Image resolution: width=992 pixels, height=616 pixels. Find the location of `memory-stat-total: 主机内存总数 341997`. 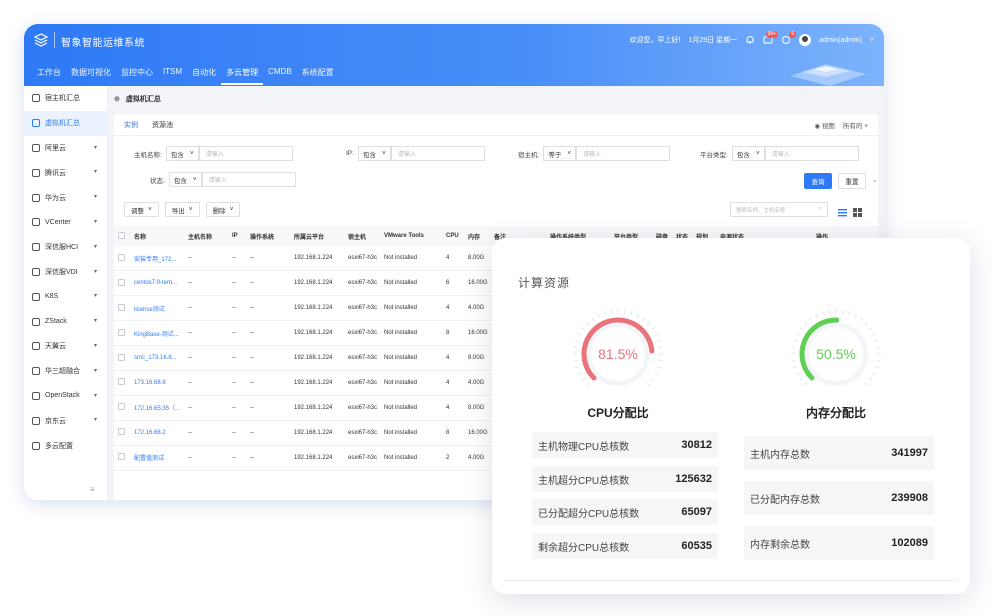

memory-stat-total: 主机内存总数 341997 is located at coordinates (839, 453).